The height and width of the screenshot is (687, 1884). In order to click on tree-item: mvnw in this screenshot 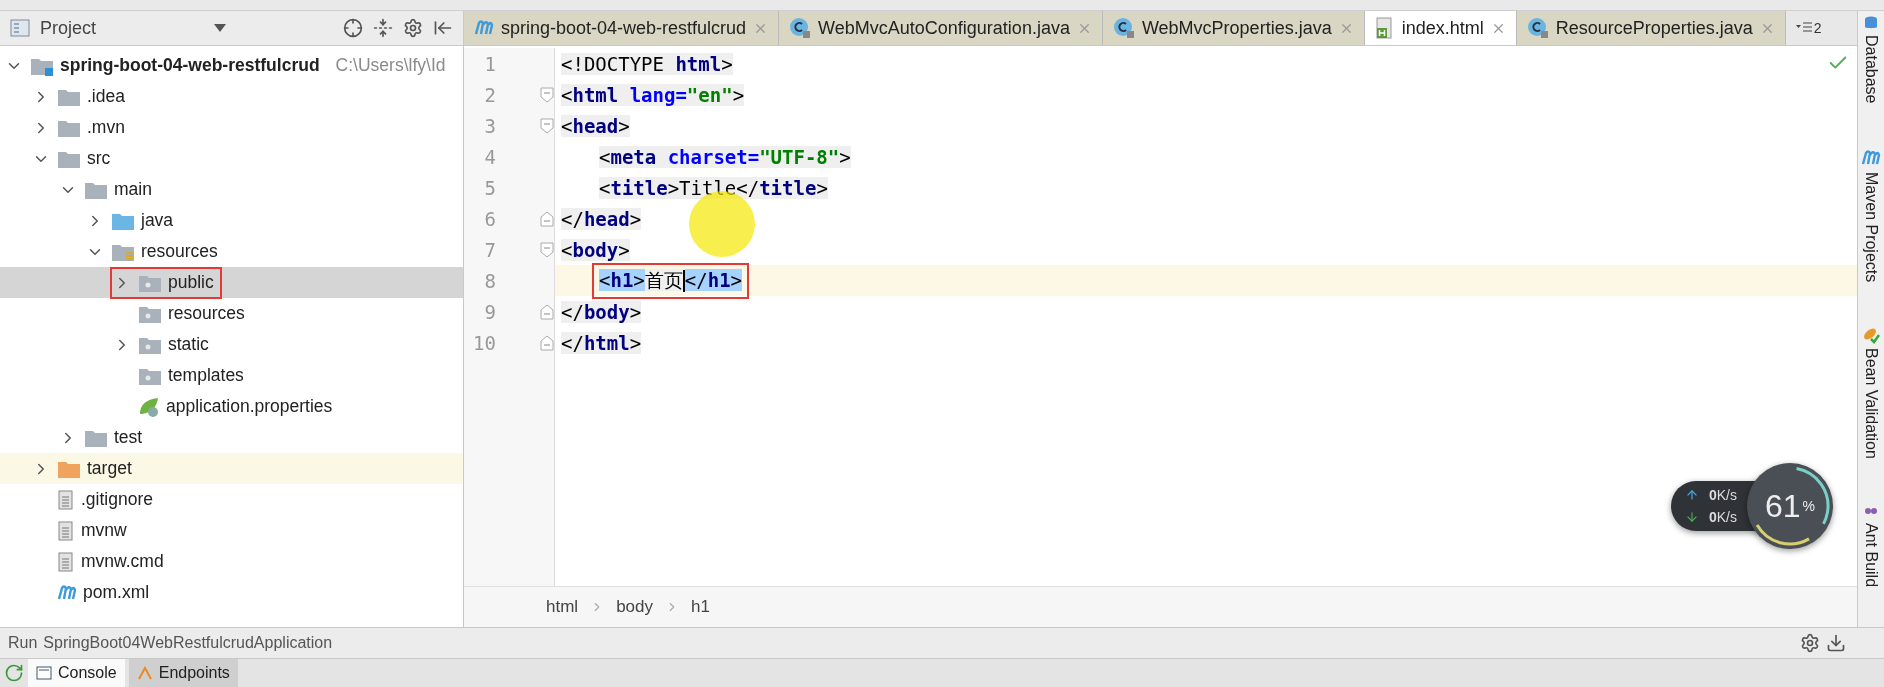, I will do `click(231, 530)`.